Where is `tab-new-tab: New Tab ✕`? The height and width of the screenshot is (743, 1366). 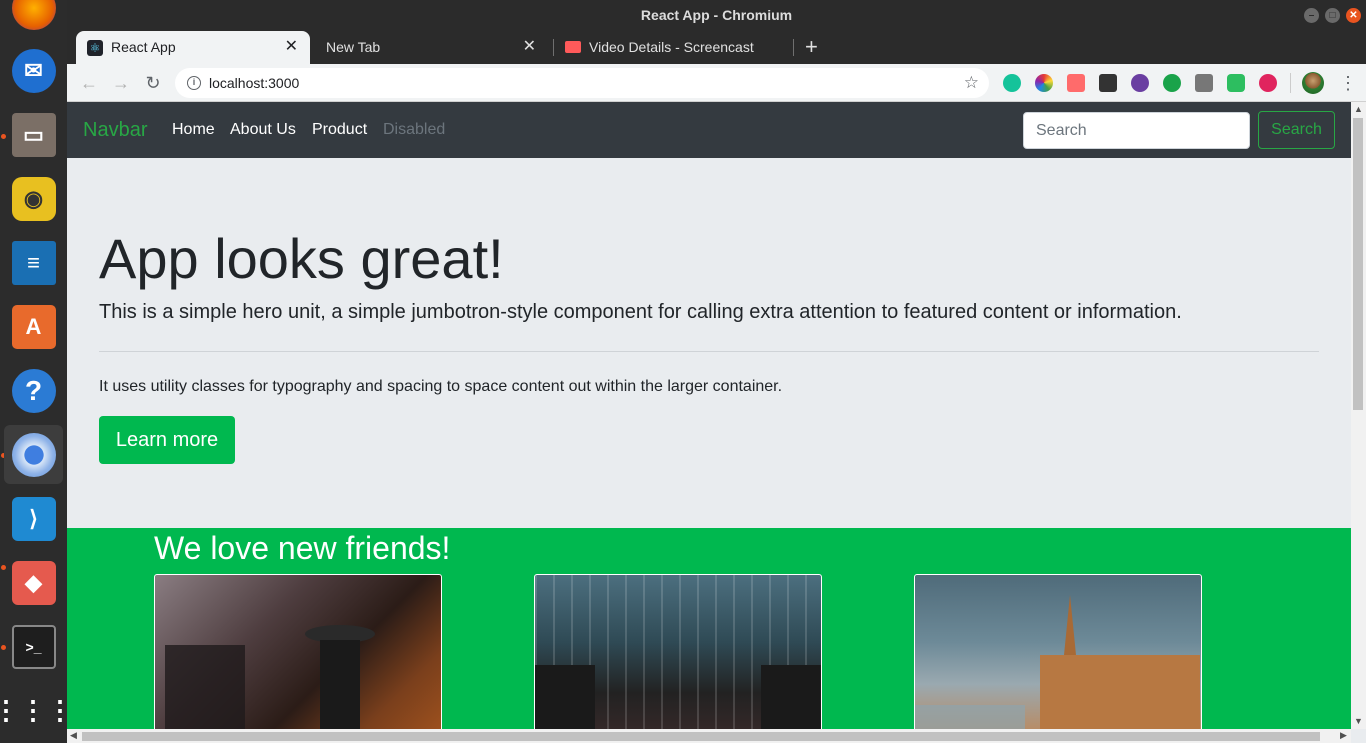 tab-new-tab: New Tab ✕ is located at coordinates (430, 47).